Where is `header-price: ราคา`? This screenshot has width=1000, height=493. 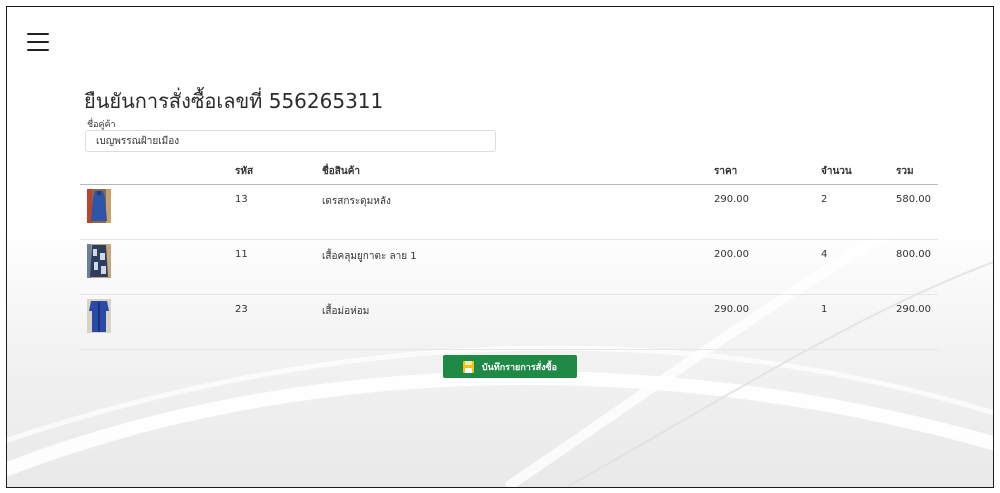
header-price: ราคา is located at coordinates (726, 171).